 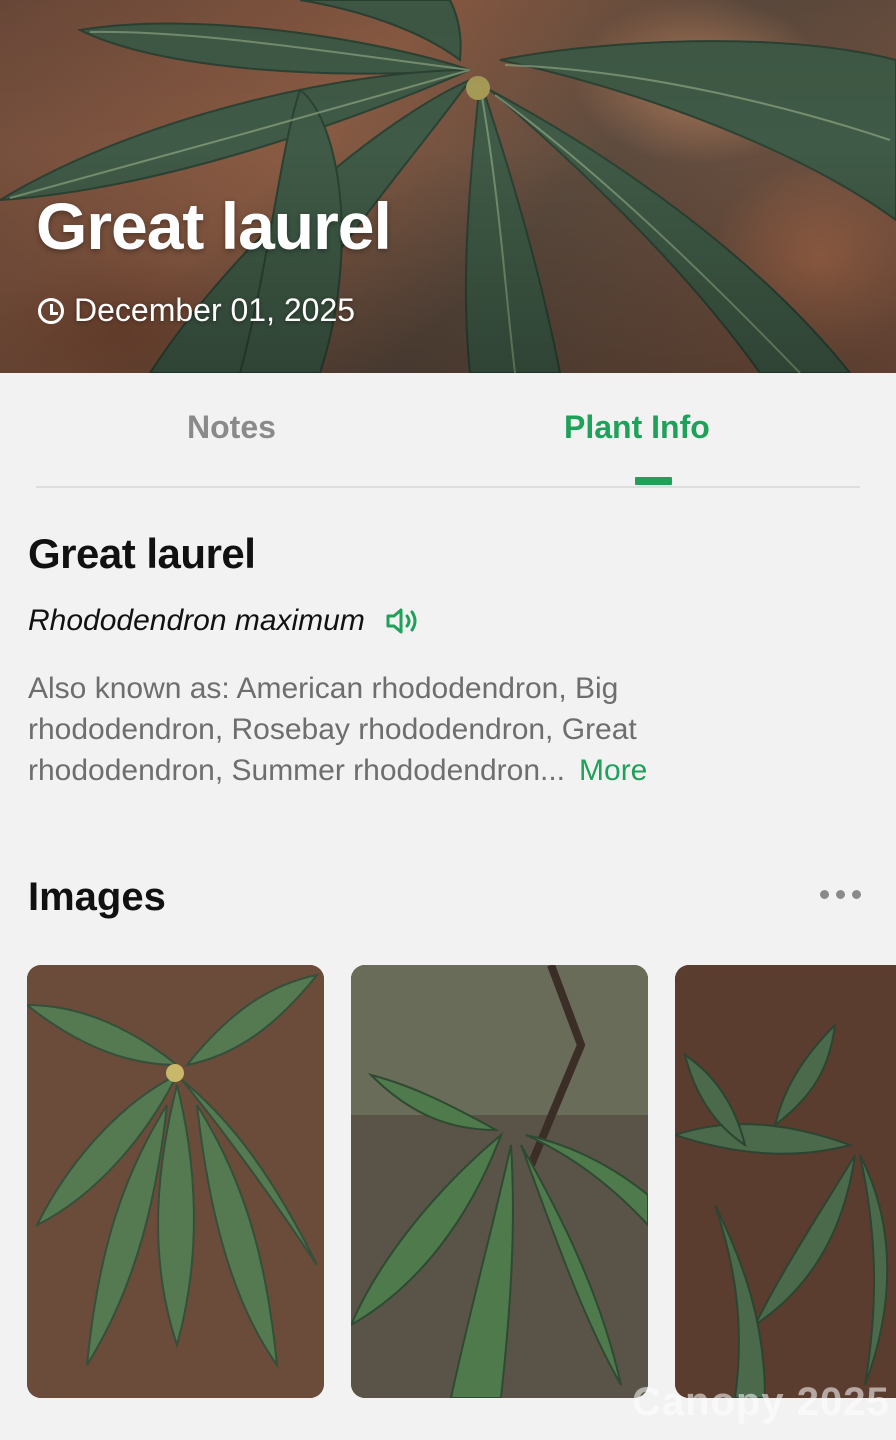 I want to click on tab-plant-info: Plant Info, so click(x=637, y=427).